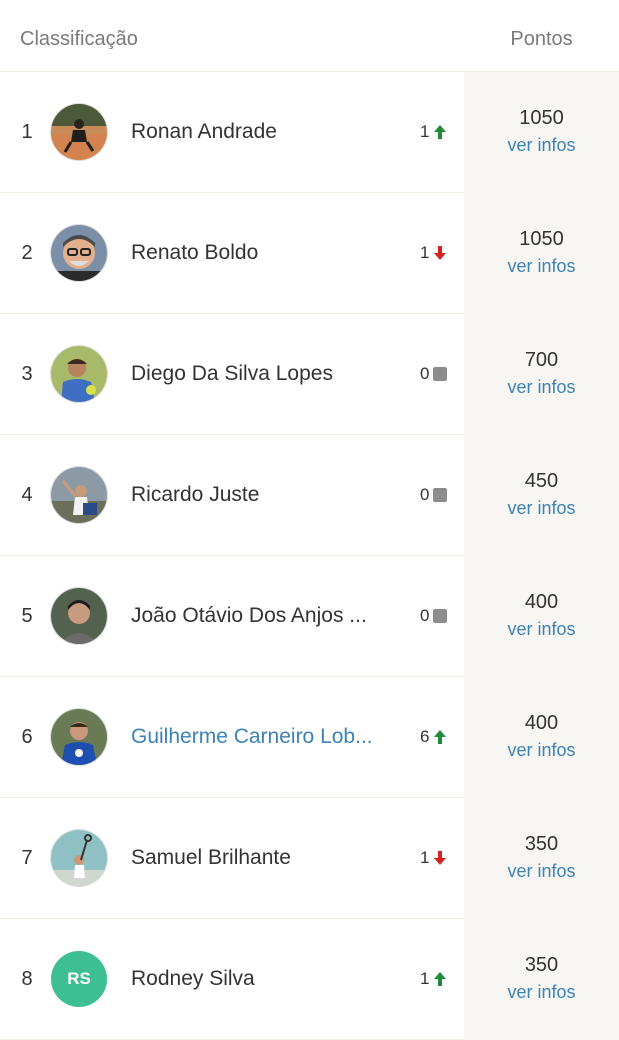 The height and width of the screenshot is (1040, 619). Describe the element at coordinates (258, 132) in the screenshot. I see `player-name: Ronan Andrade` at that location.